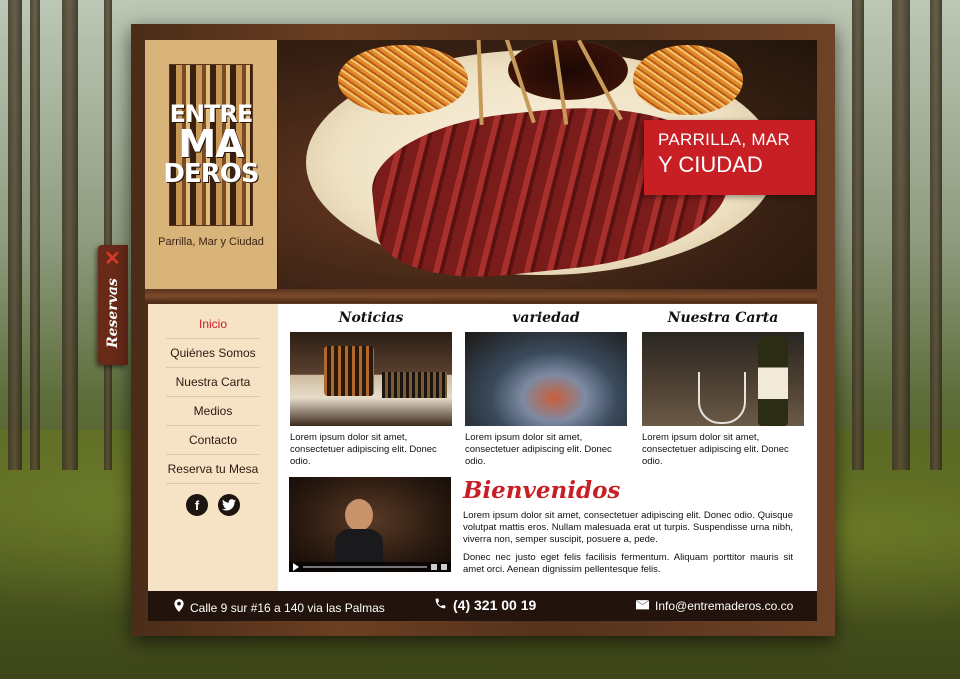 Image resolution: width=960 pixels, height=679 pixels. Describe the element at coordinates (365, 567) in the screenshot. I see `video-progress-track` at that location.